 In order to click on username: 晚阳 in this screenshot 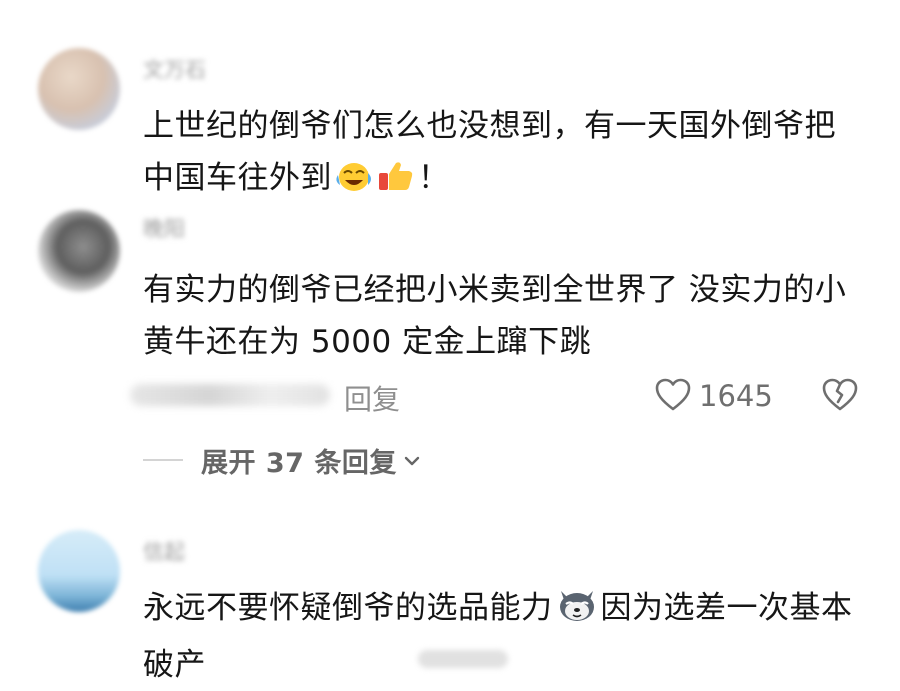, I will do `click(164, 227)`.